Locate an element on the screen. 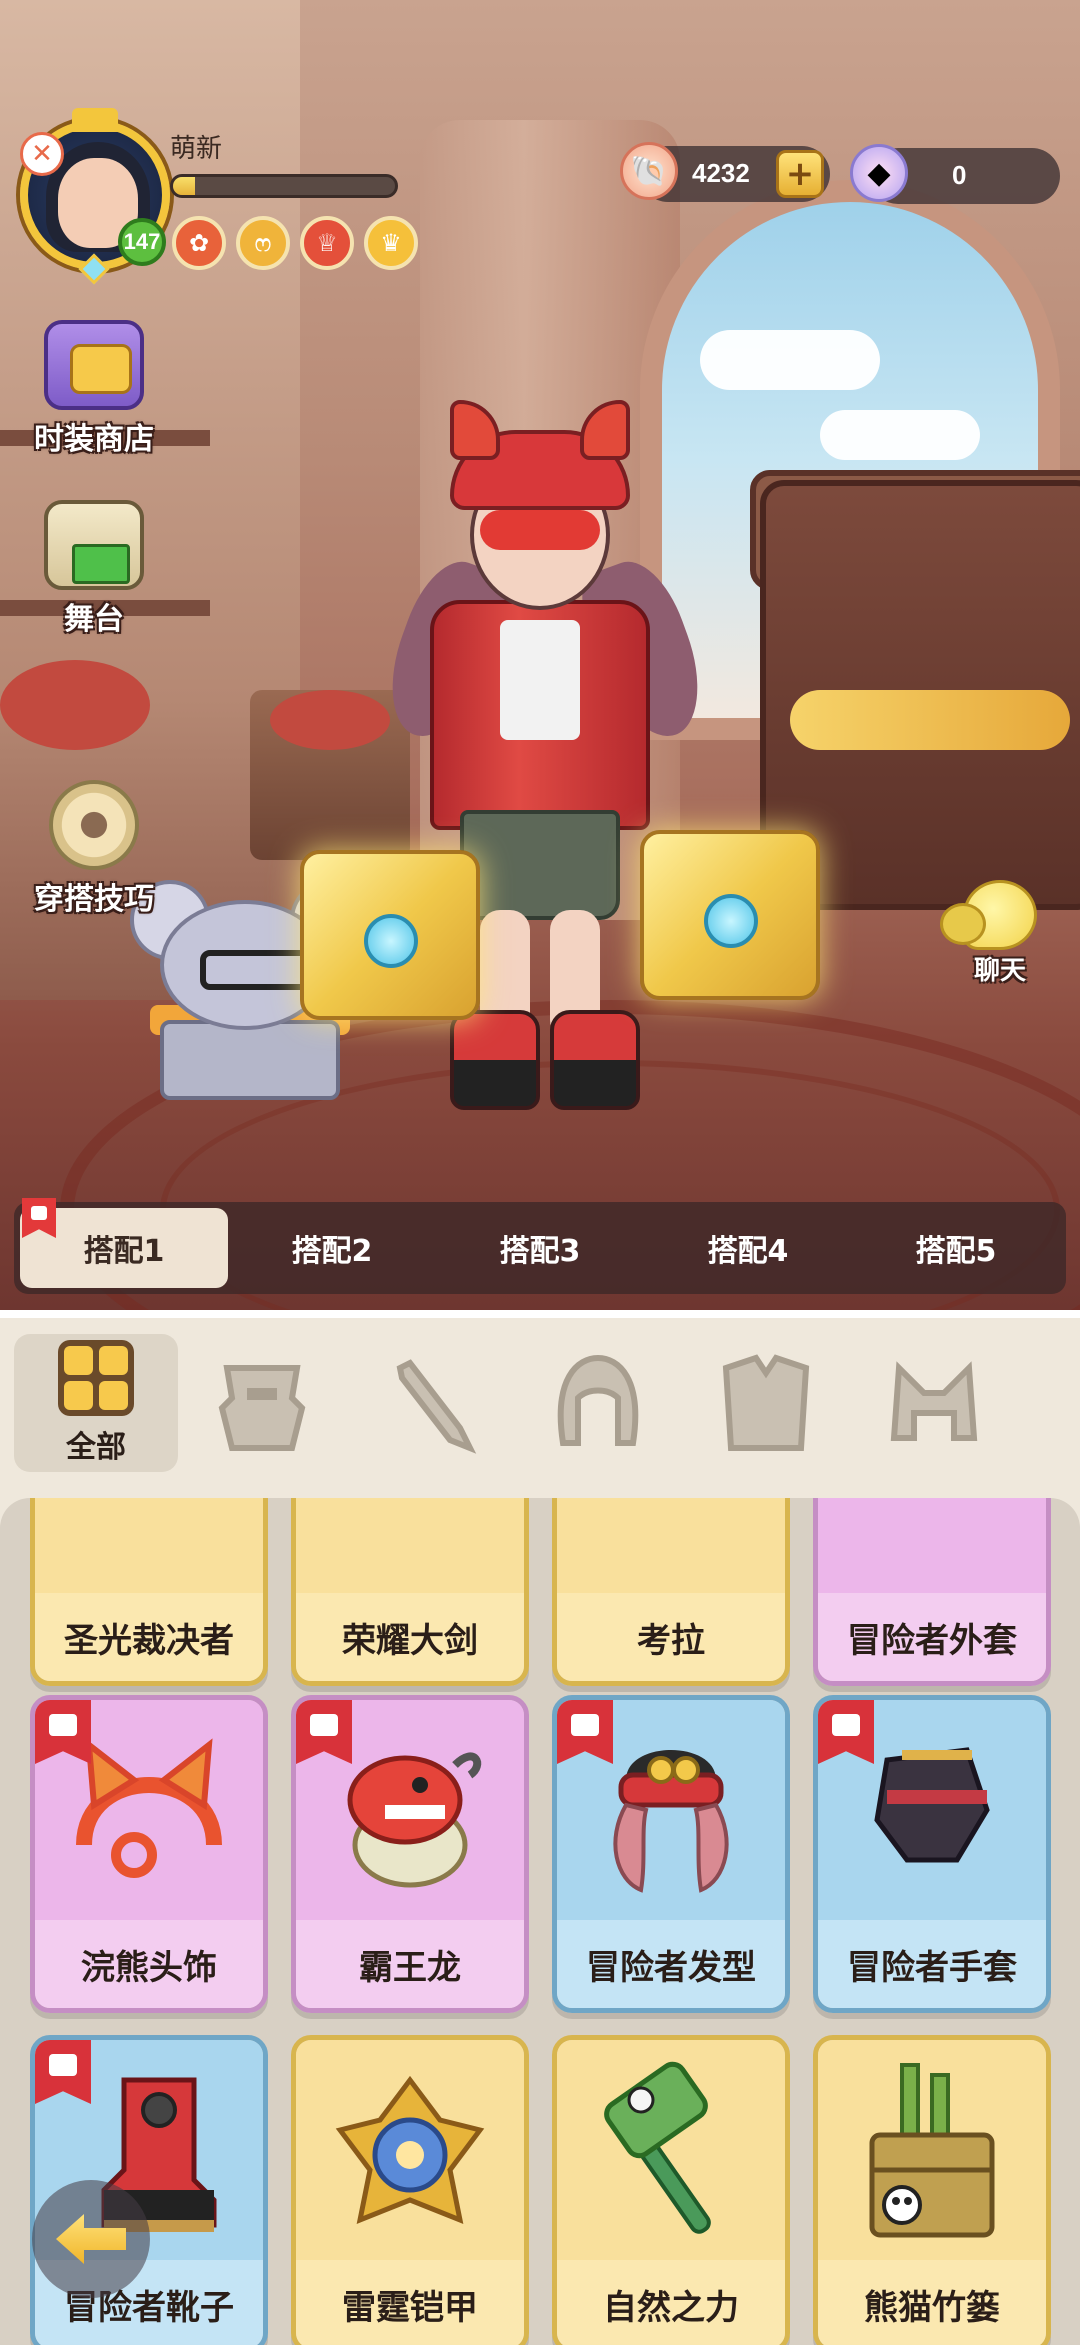 The width and height of the screenshot is (1080, 2345). headwear-icon is located at coordinates (934, 1403).